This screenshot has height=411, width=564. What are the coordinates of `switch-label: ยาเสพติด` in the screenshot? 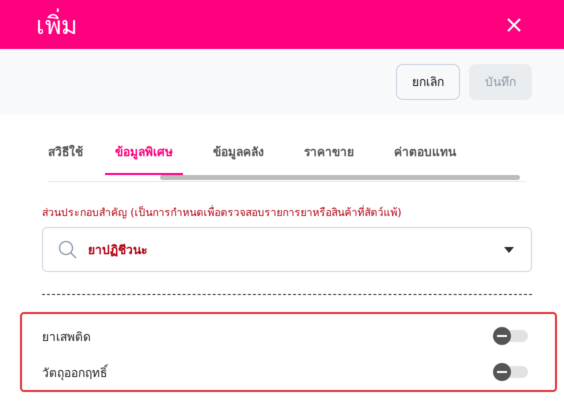 It's located at (66, 337).